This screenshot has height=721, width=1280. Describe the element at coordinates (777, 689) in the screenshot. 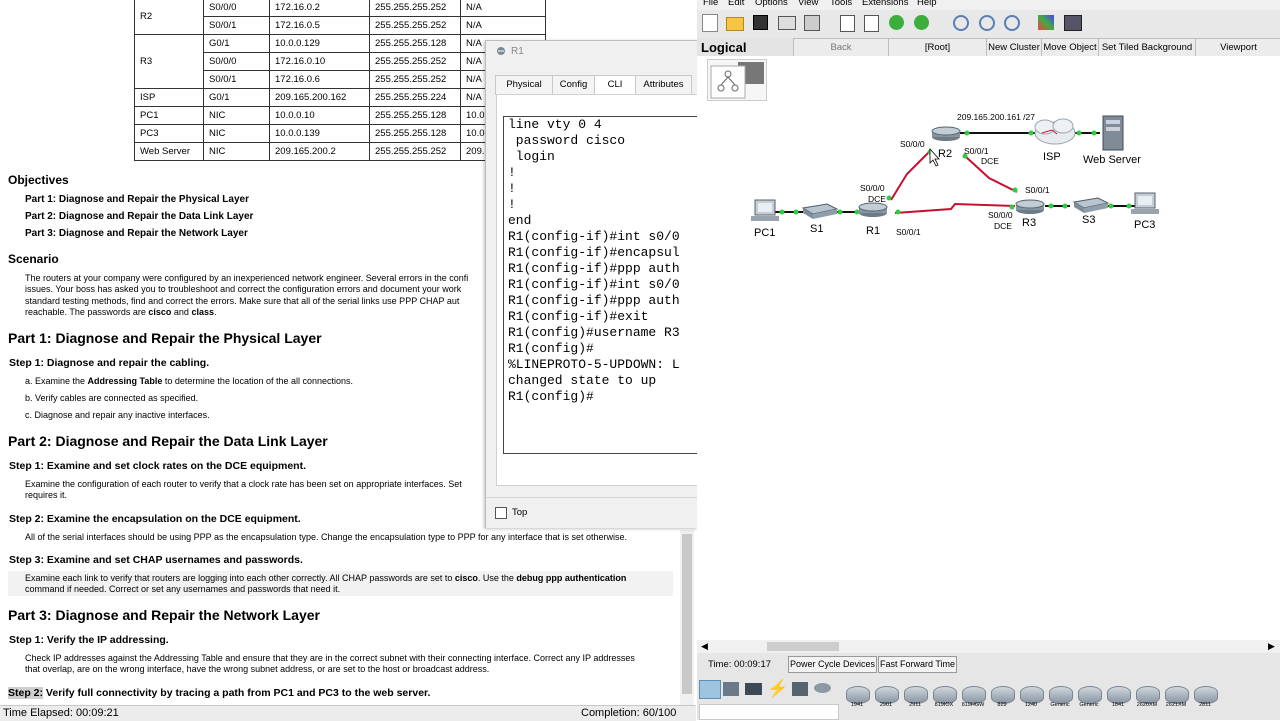

I see `connections-icon: ⚡` at that location.